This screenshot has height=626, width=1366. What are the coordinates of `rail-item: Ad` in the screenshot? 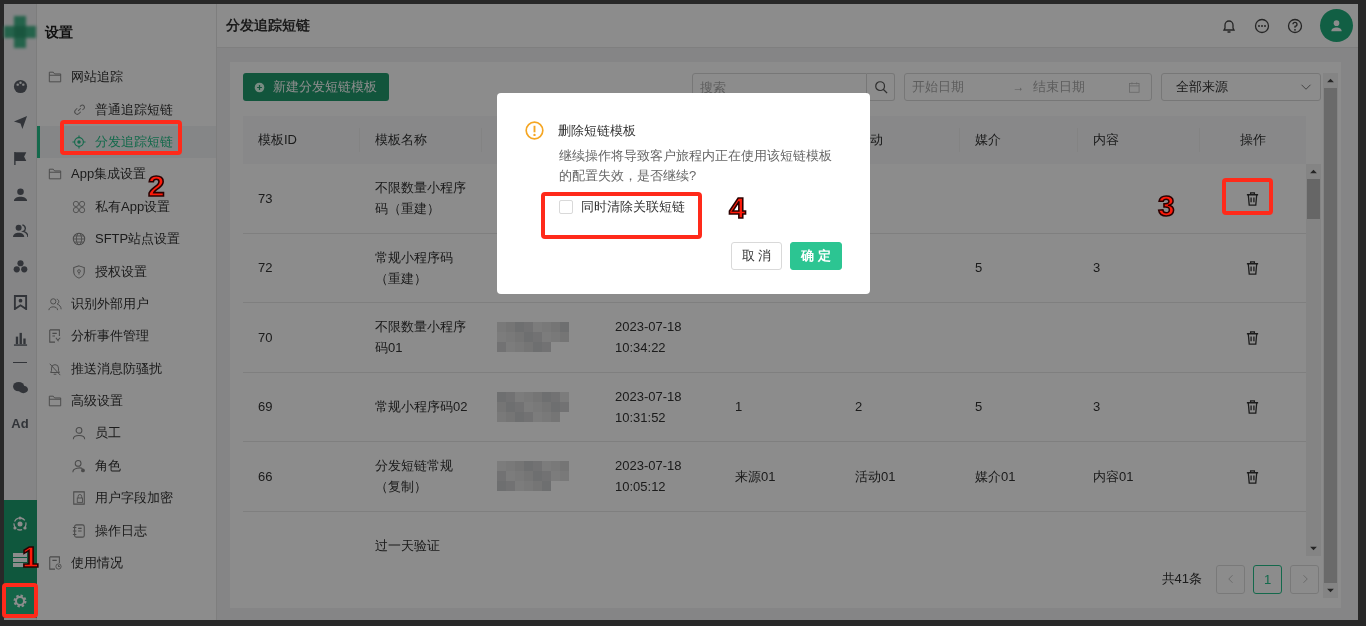 It's located at (20, 423).